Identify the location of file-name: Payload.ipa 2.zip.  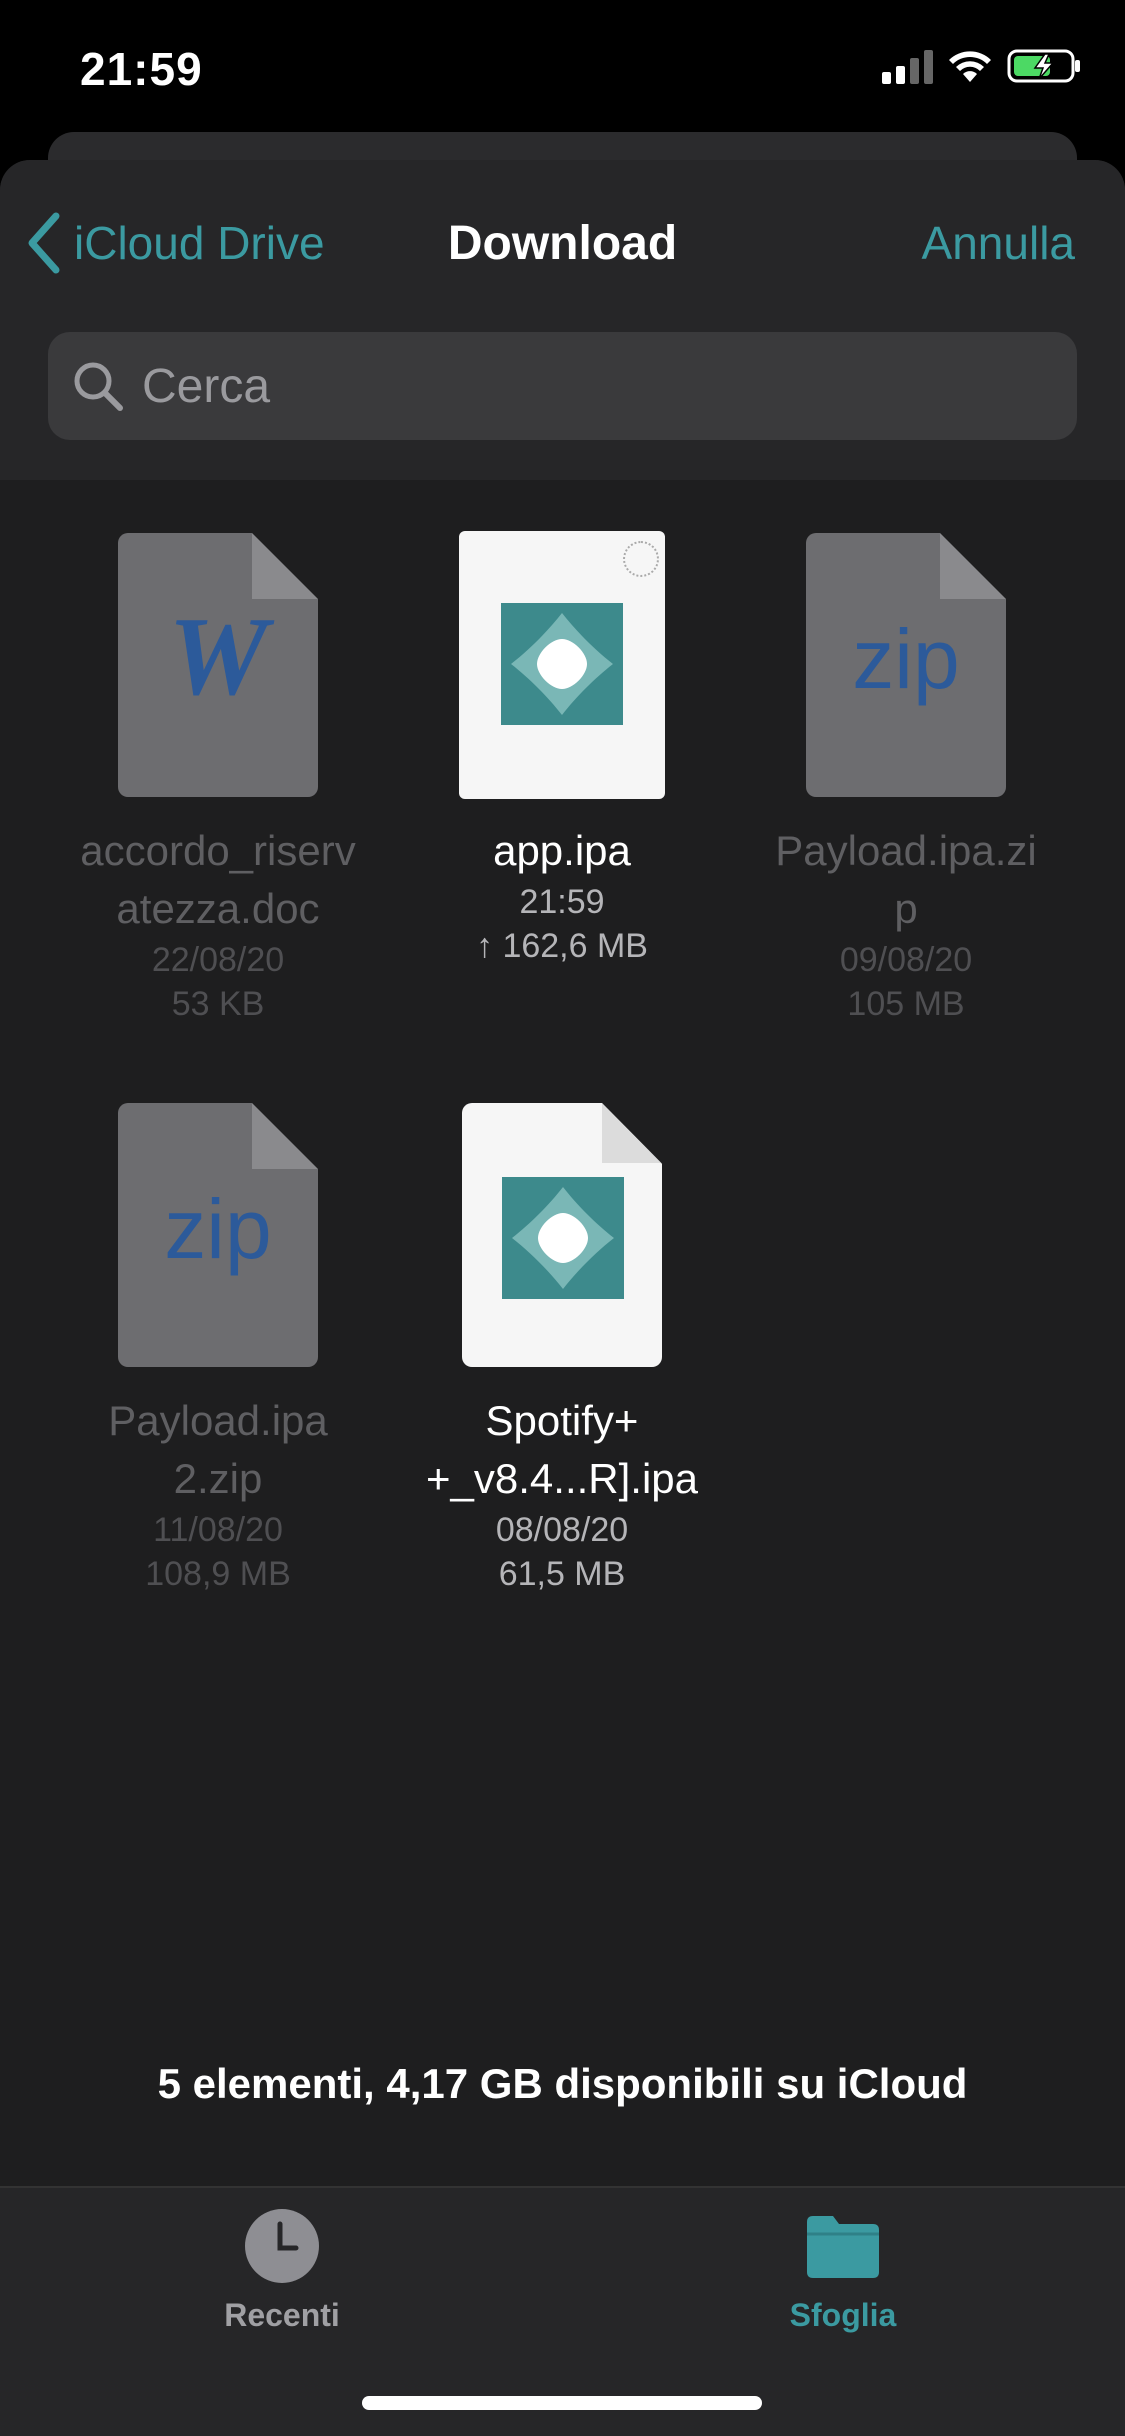
(218, 1449).